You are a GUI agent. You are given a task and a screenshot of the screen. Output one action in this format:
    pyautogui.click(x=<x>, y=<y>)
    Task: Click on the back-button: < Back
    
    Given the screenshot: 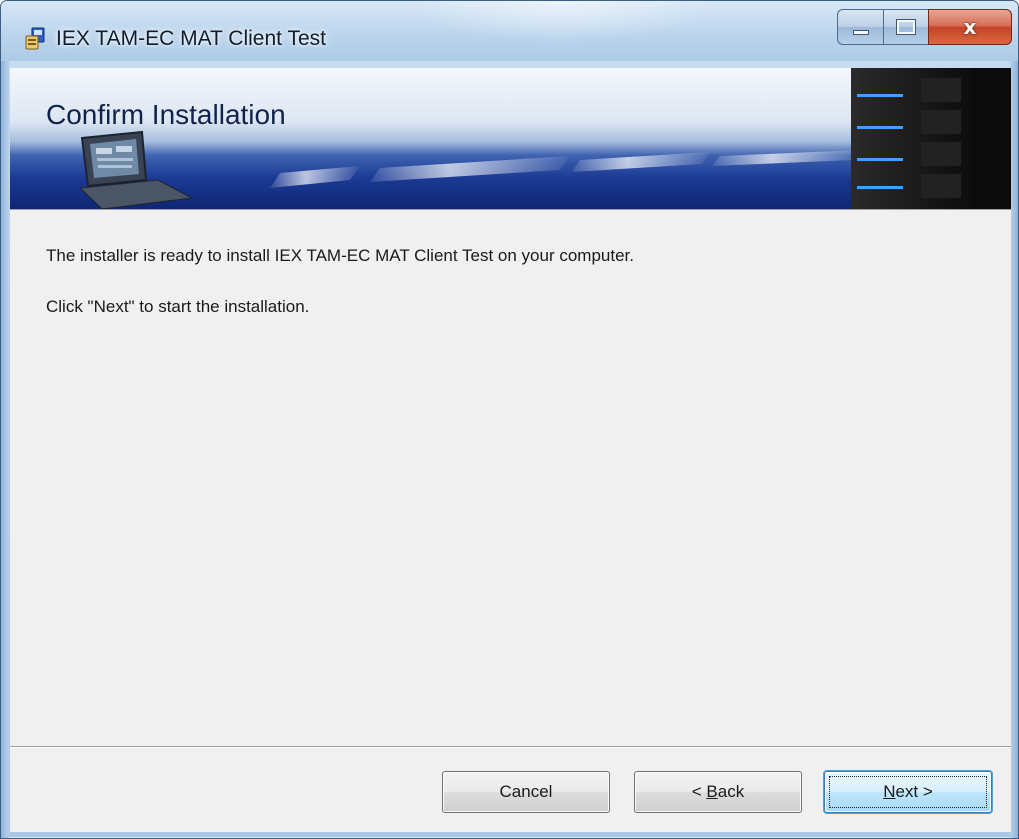 What is the action you would take?
    pyautogui.click(x=718, y=792)
    